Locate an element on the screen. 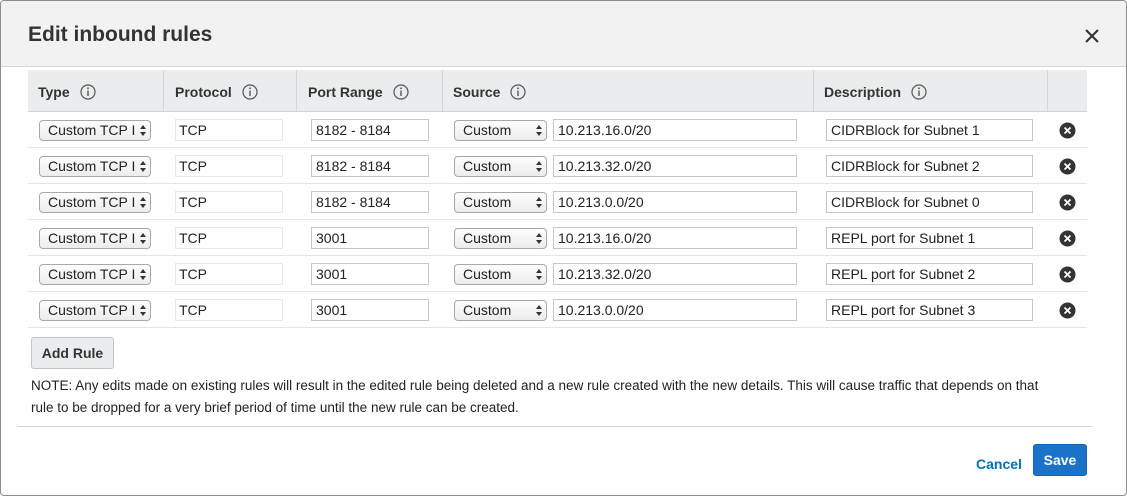 The image size is (1127, 496). column-header-actions is located at coordinates (1067, 91).